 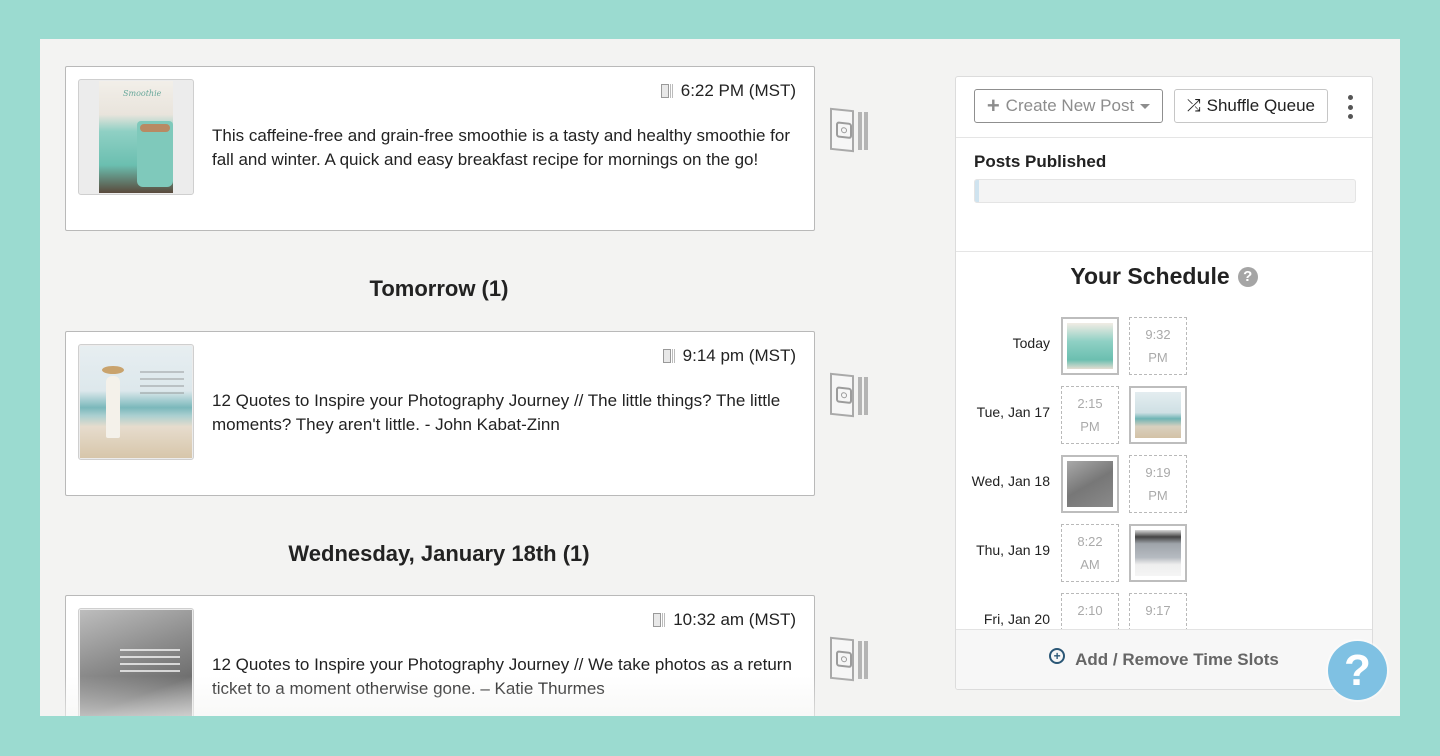 What do you see at coordinates (1247, 276) in the screenshot?
I see `help-icon: ?` at bounding box center [1247, 276].